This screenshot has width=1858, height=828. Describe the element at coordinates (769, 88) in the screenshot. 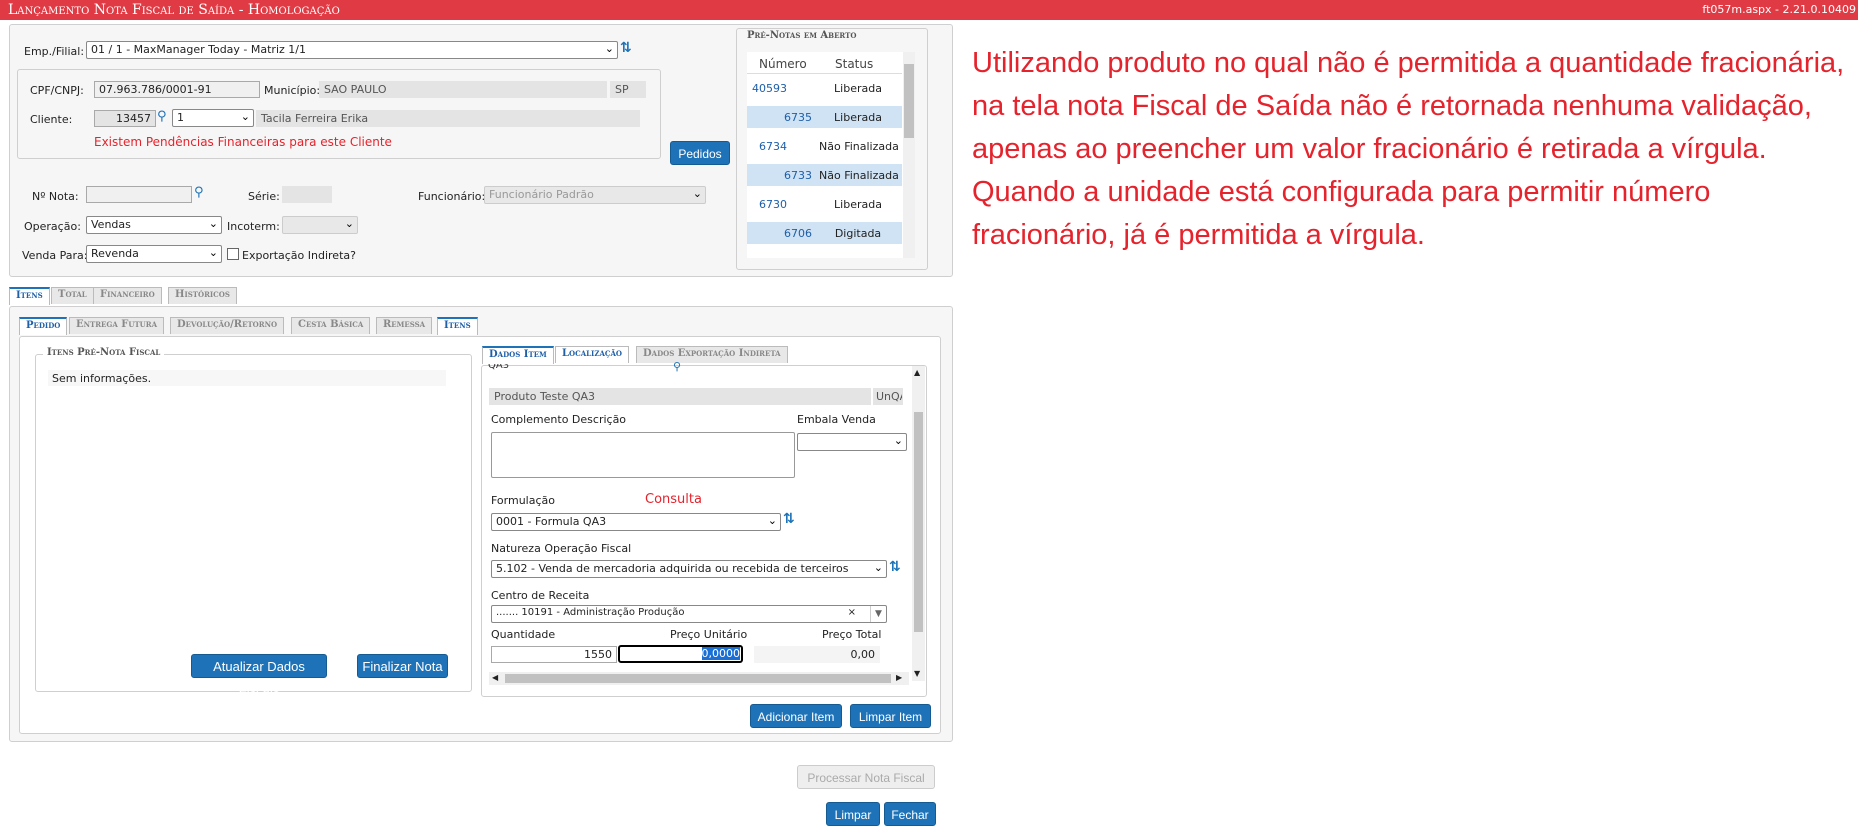

I see `row-numero: 40593` at that location.